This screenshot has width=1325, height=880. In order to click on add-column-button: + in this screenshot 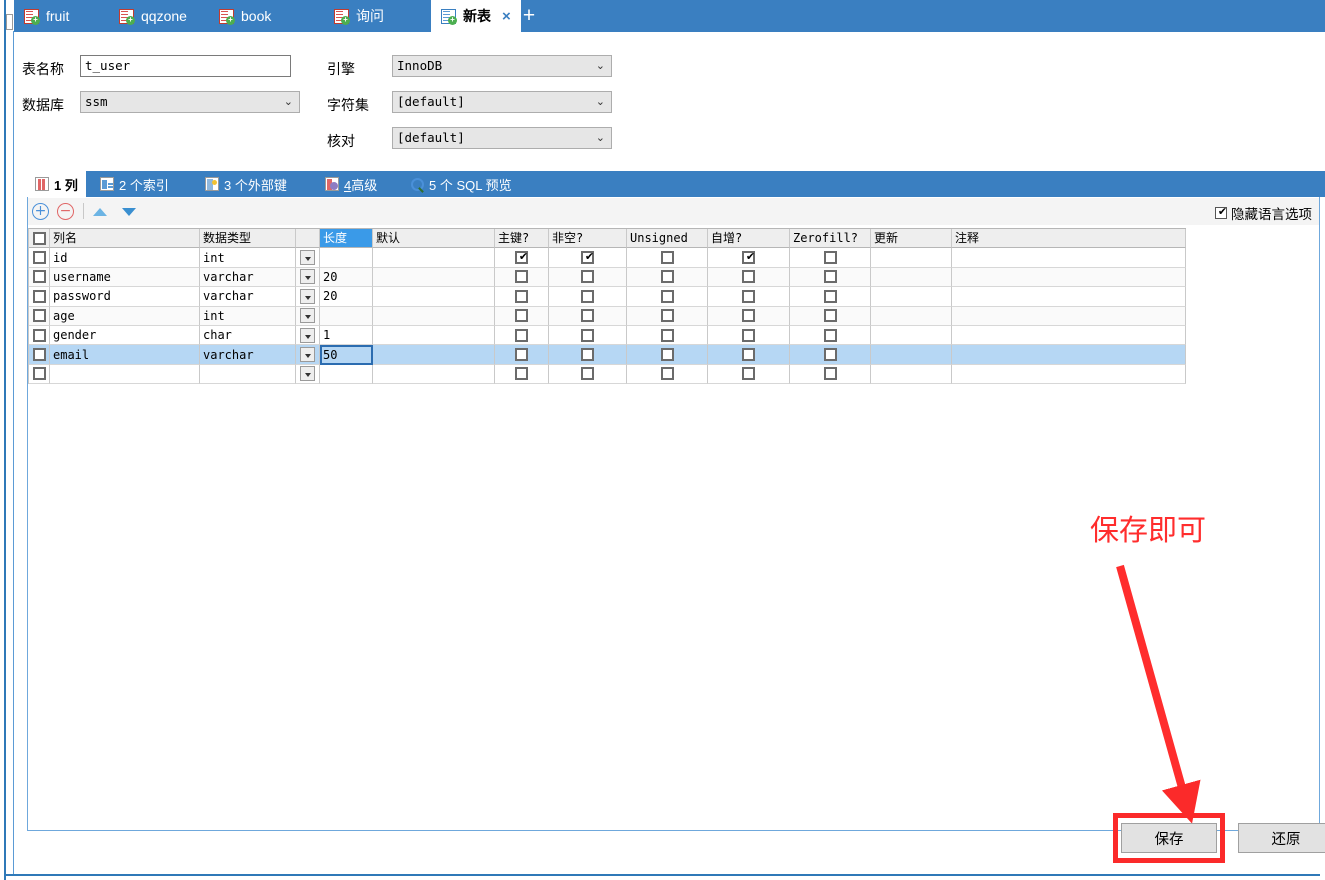, I will do `click(40, 211)`.